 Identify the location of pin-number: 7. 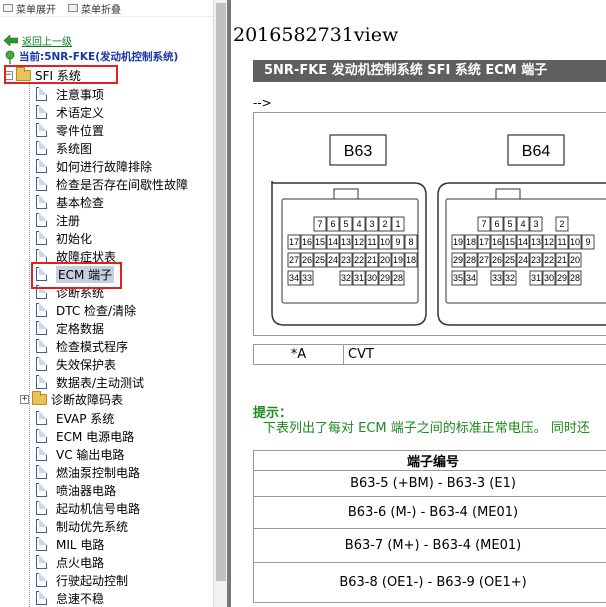
(483, 224).